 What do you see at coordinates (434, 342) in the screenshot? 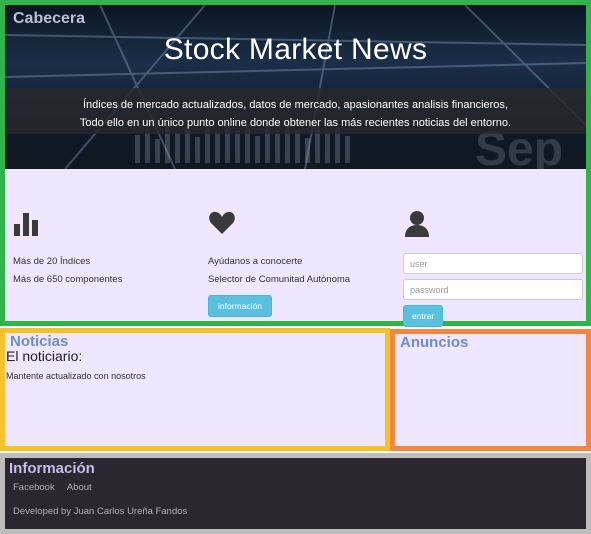
I see `anuncios-title: Anuncios` at bounding box center [434, 342].